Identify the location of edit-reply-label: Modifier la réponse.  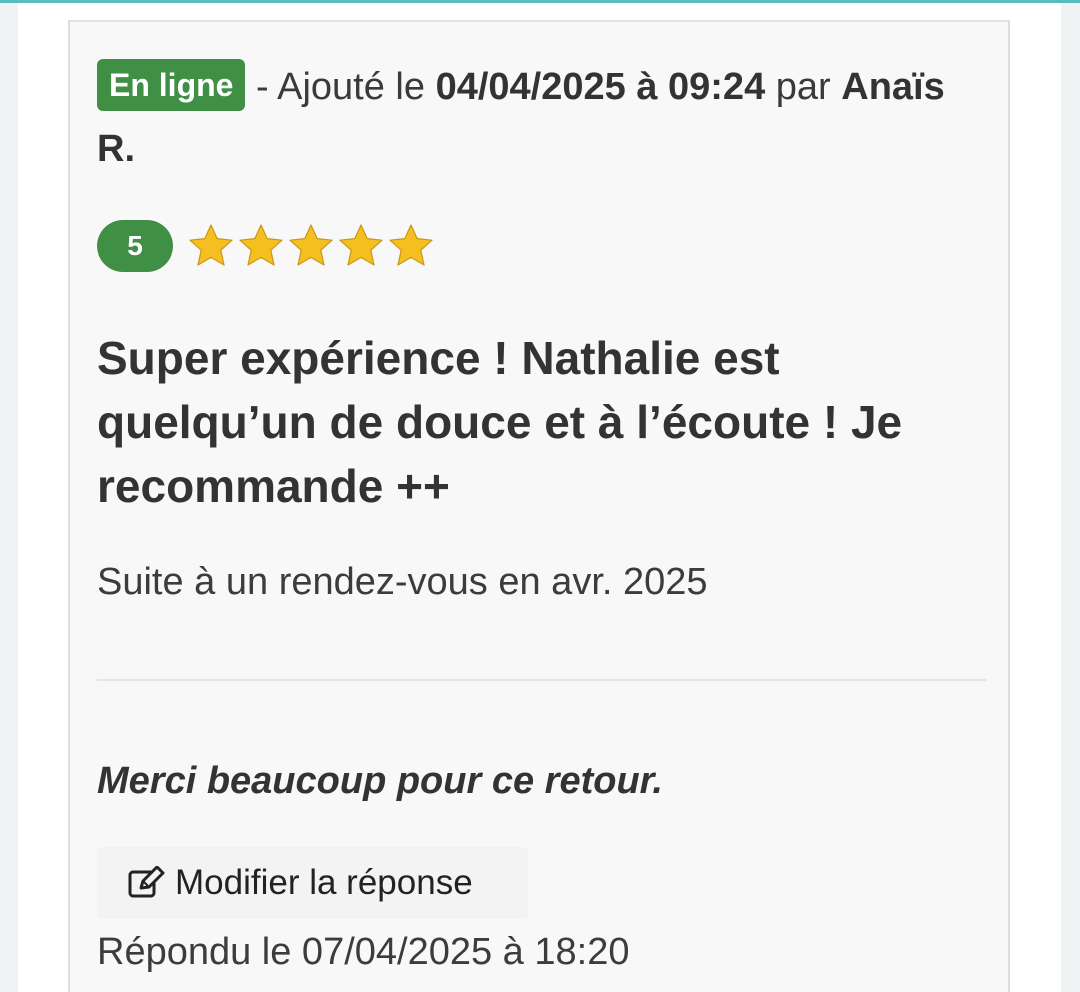
(324, 882).